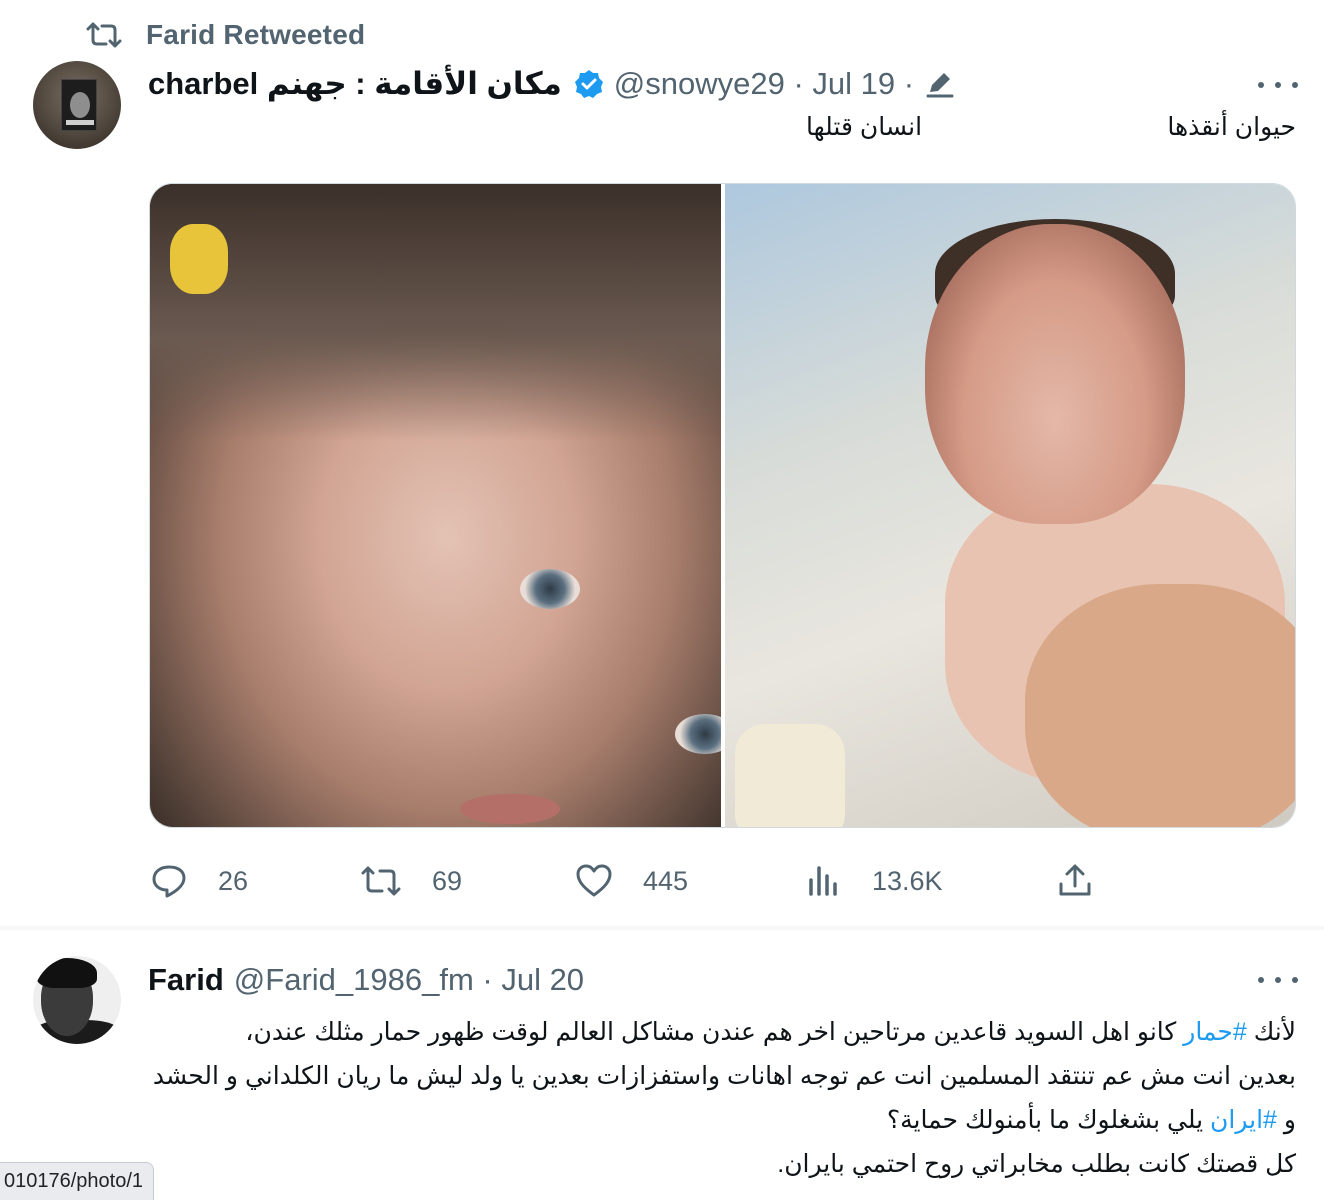 This screenshot has height=1200, width=1324. Describe the element at coordinates (940, 84) in the screenshot. I see `edited-pencil-icon` at that location.